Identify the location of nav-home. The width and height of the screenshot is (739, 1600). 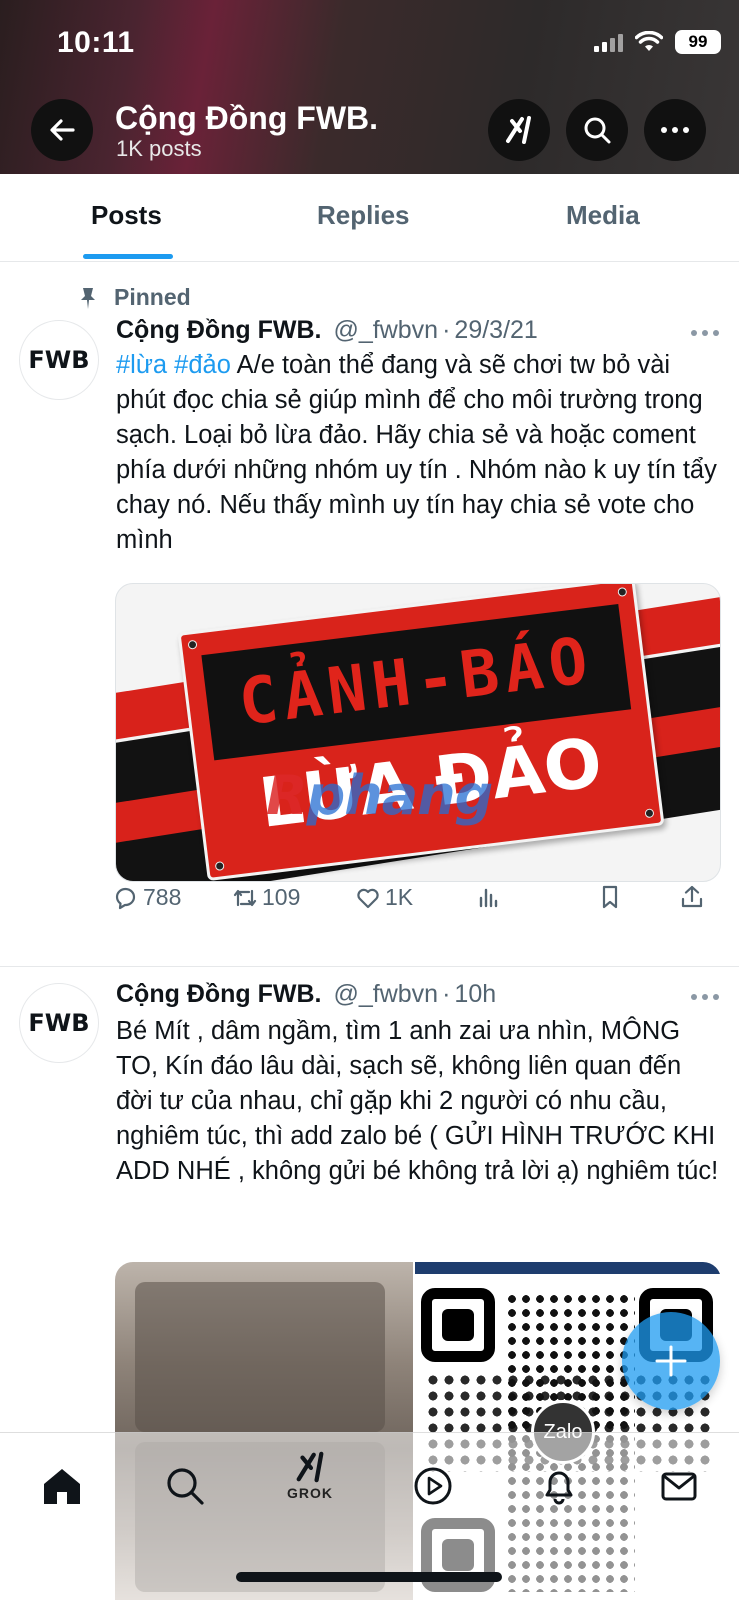
(62, 1486).